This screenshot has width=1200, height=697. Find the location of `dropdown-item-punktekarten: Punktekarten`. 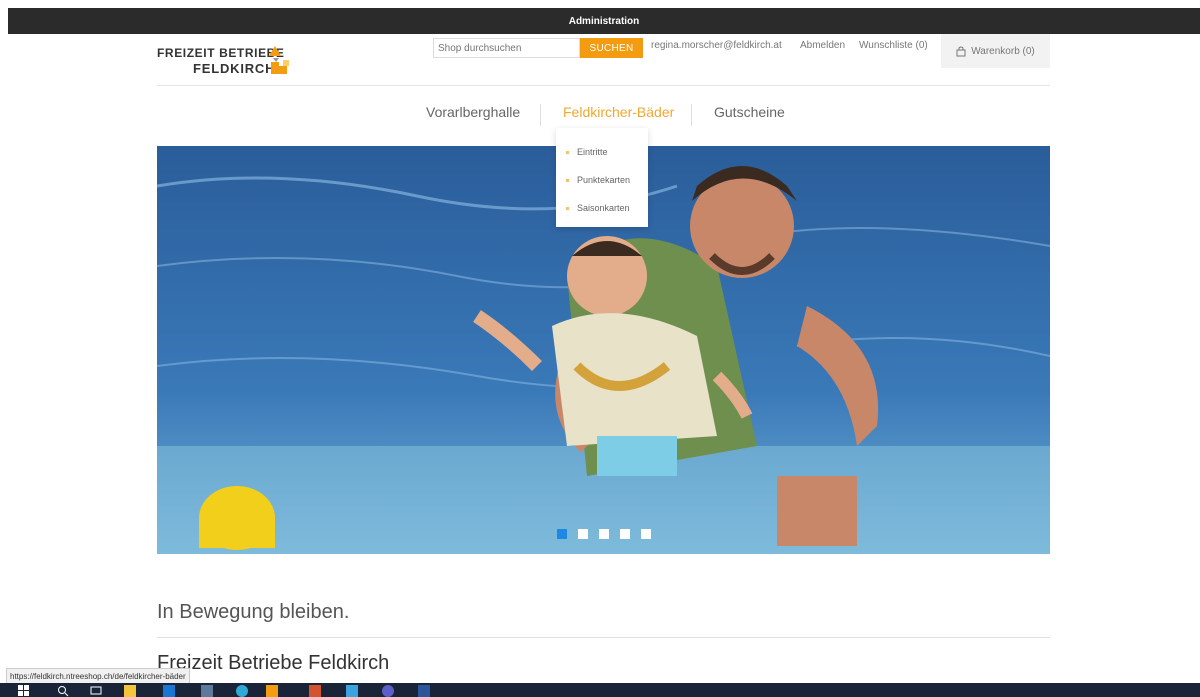

dropdown-item-punktekarten: Punktekarten is located at coordinates (602, 180).